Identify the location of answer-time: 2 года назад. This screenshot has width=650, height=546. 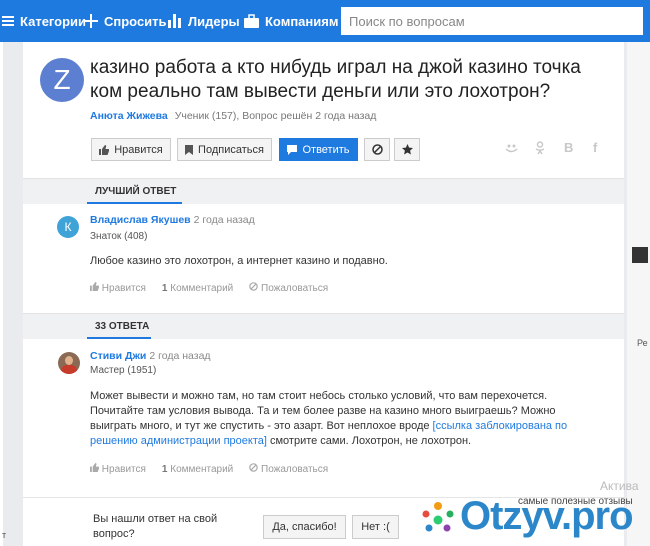
(180, 356).